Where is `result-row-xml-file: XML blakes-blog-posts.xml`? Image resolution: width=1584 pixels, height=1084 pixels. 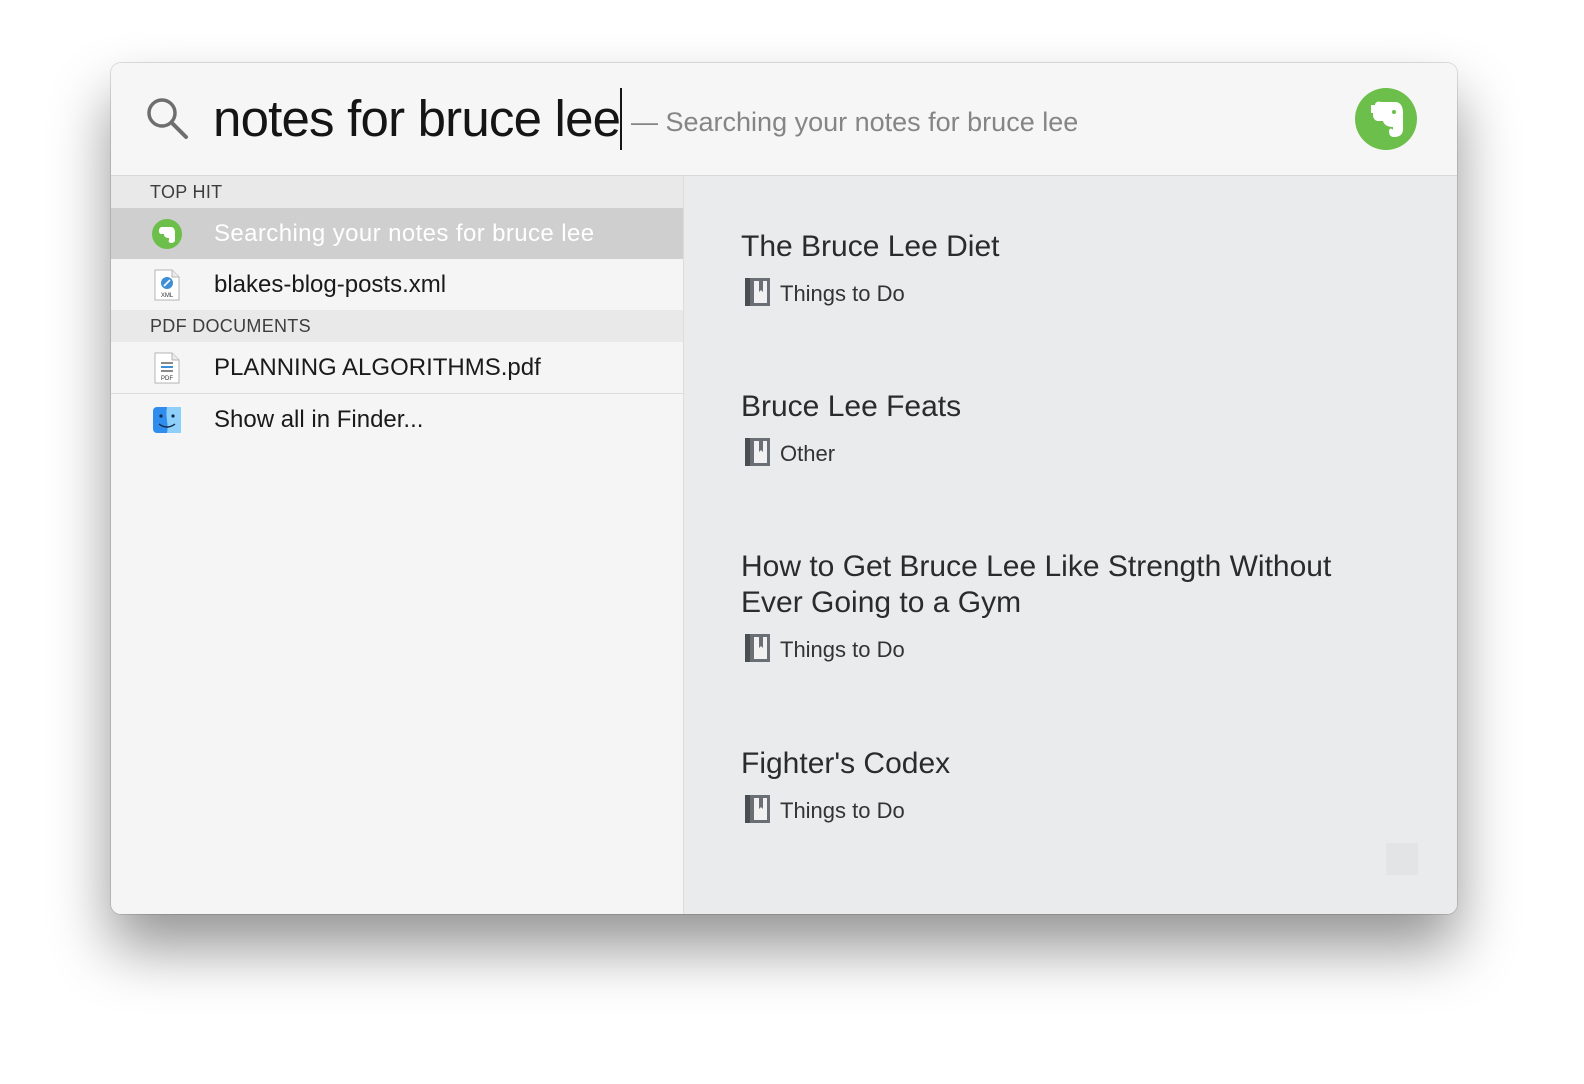 result-row-xml-file: XML blakes-blog-posts.xml is located at coordinates (397, 284).